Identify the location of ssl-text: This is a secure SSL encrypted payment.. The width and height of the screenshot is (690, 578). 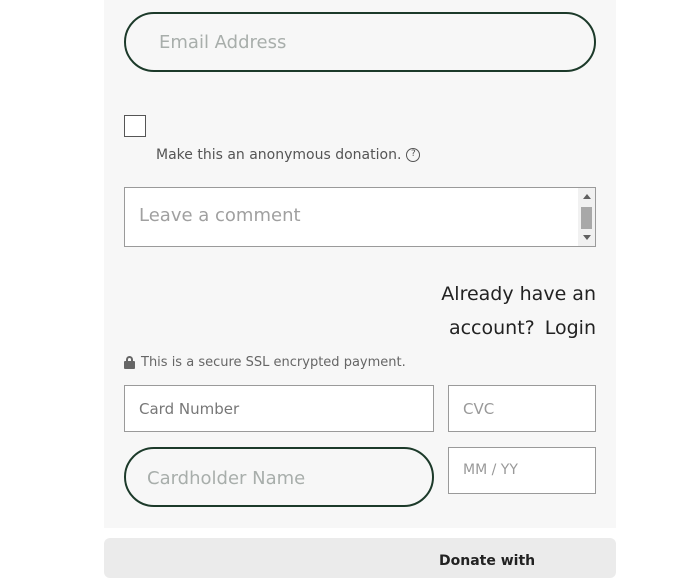
(273, 362).